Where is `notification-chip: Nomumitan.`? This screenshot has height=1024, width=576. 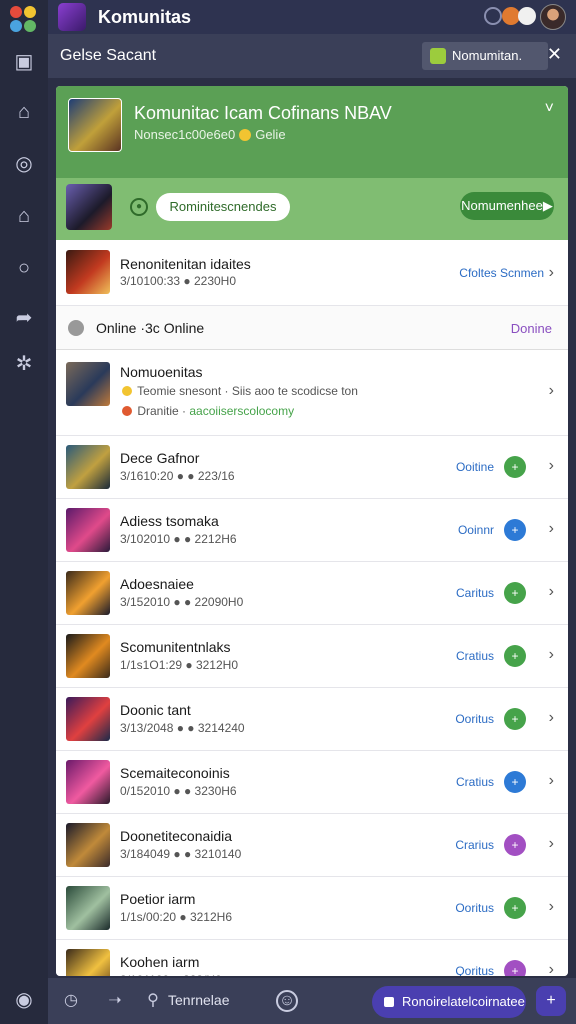 notification-chip: Nomumitan. is located at coordinates (485, 56).